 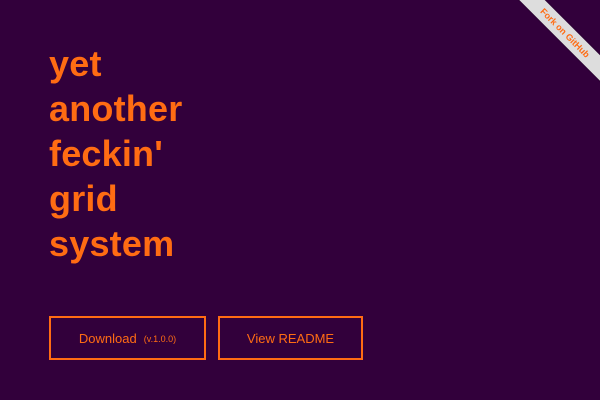 I want to click on view-readme-button-label: View README, so click(x=290, y=338).